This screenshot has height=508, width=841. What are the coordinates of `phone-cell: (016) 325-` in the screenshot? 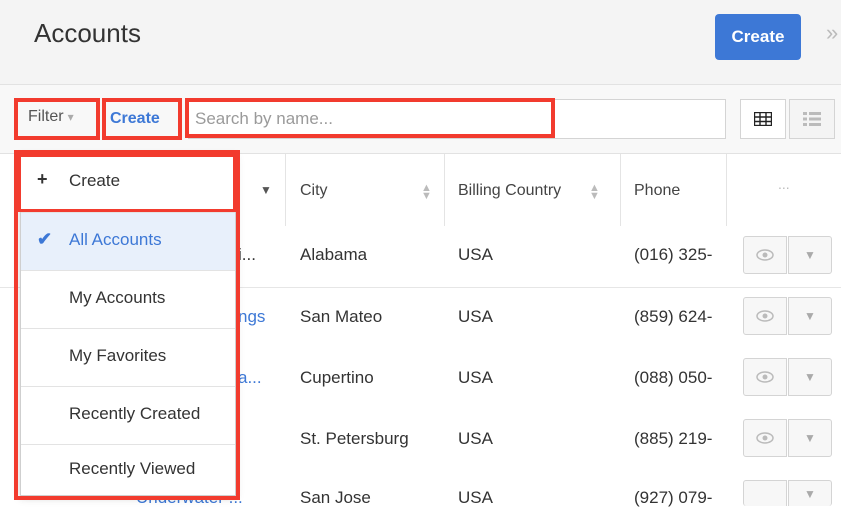 It's located at (673, 254).